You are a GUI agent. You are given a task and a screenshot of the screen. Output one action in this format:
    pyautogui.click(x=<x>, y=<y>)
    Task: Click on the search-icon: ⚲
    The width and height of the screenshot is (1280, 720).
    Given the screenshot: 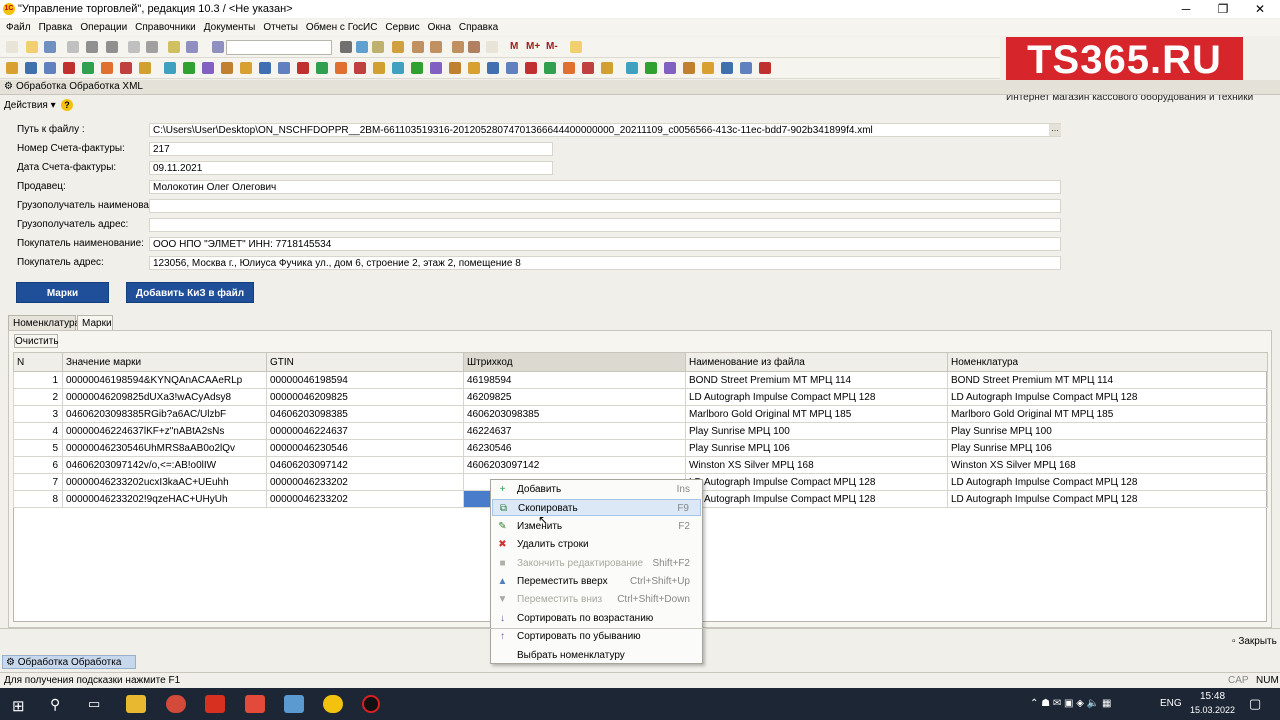 What is the action you would take?
    pyautogui.click(x=55, y=704)
    